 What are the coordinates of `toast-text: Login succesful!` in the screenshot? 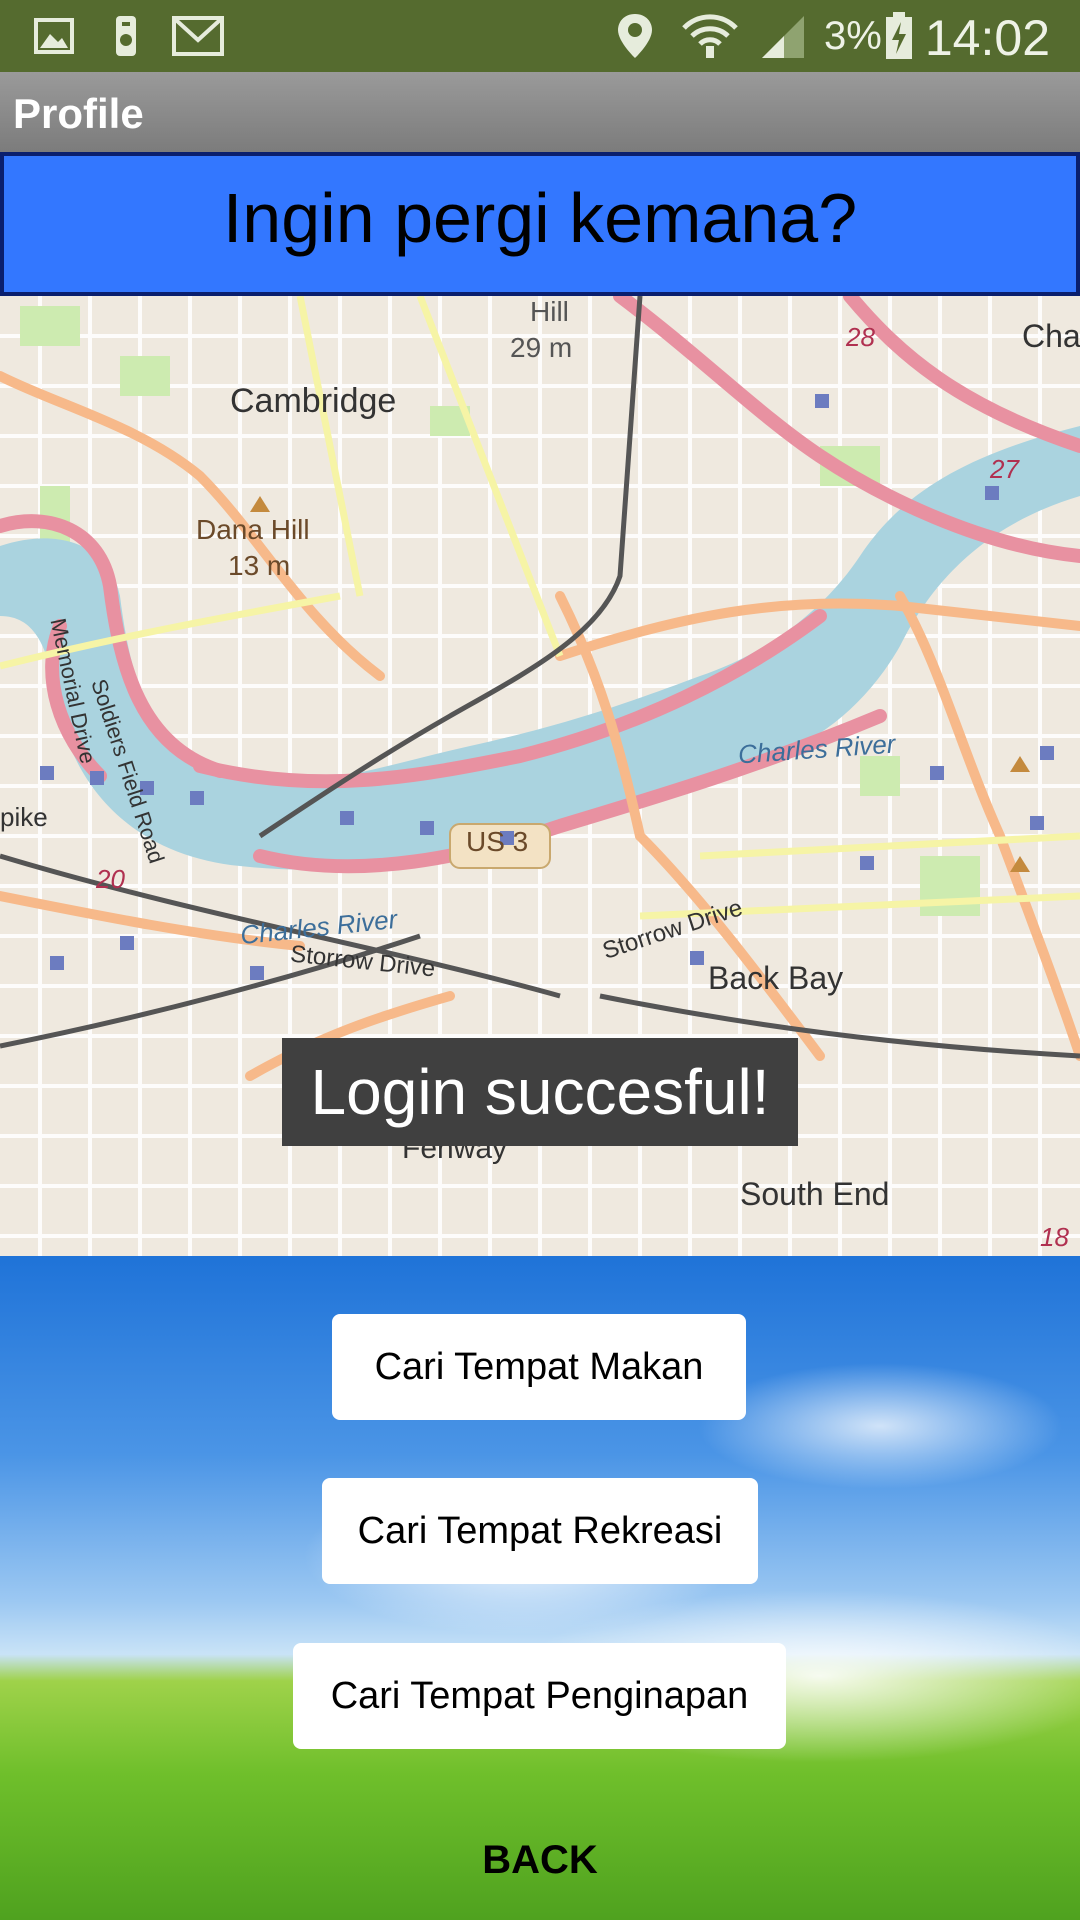 It's located at (540, 1092).